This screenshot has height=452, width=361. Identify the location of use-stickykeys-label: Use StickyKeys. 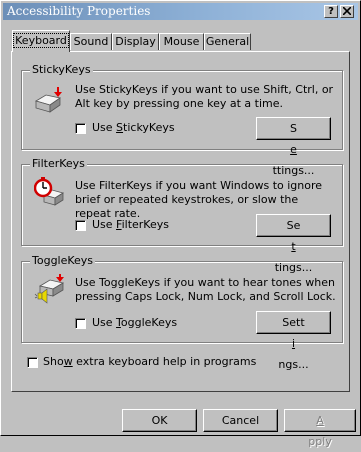
(133, 127).